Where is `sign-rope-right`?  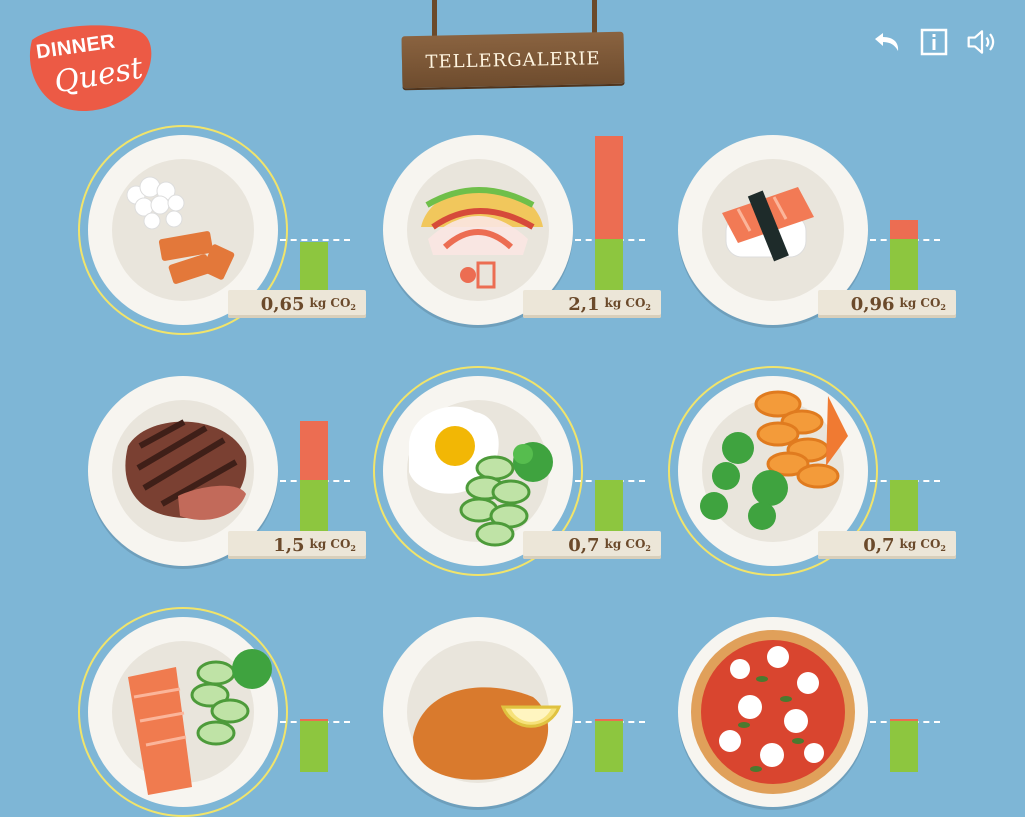 sign-rope-right is located at coordinates (594, 18).